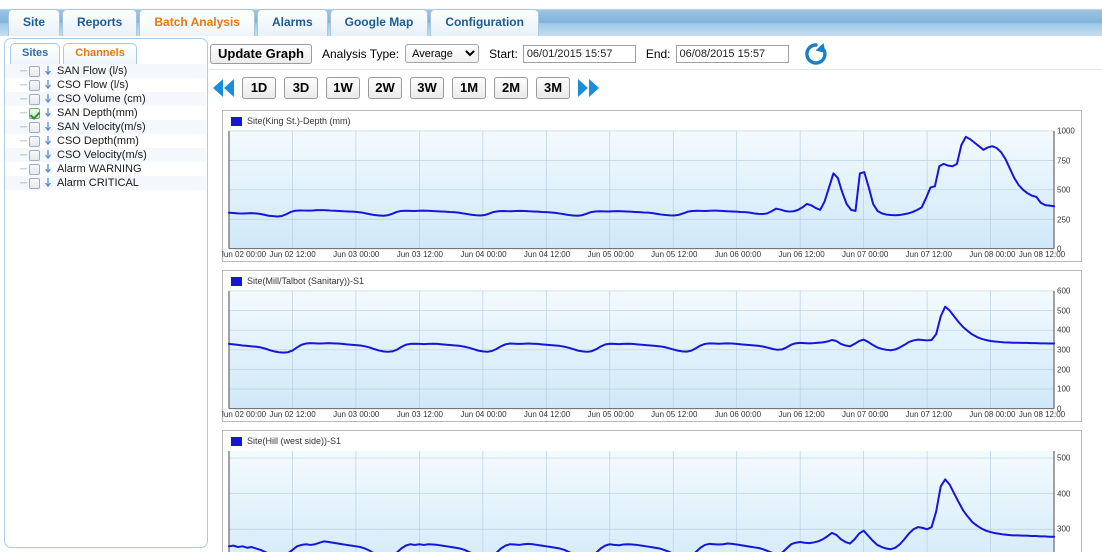 Image resolution: width=1102 pixels, height=552 pixels. Describe the element at coordinates (1064, 219) in the screenshot. I see `y-axis-tick: 250` at that location.